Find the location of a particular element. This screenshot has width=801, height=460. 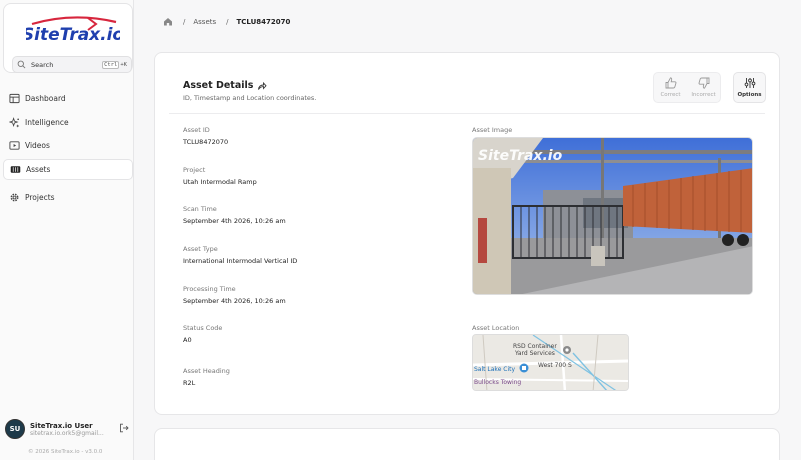

container-icon is located at coordinates (15, 169).